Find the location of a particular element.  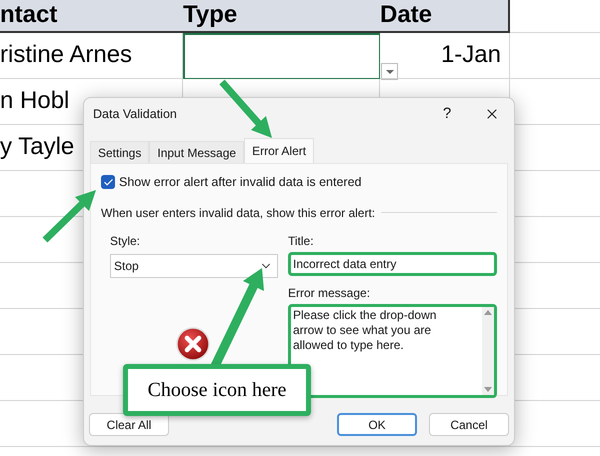

check-icon is located at coordinates (108, 182).